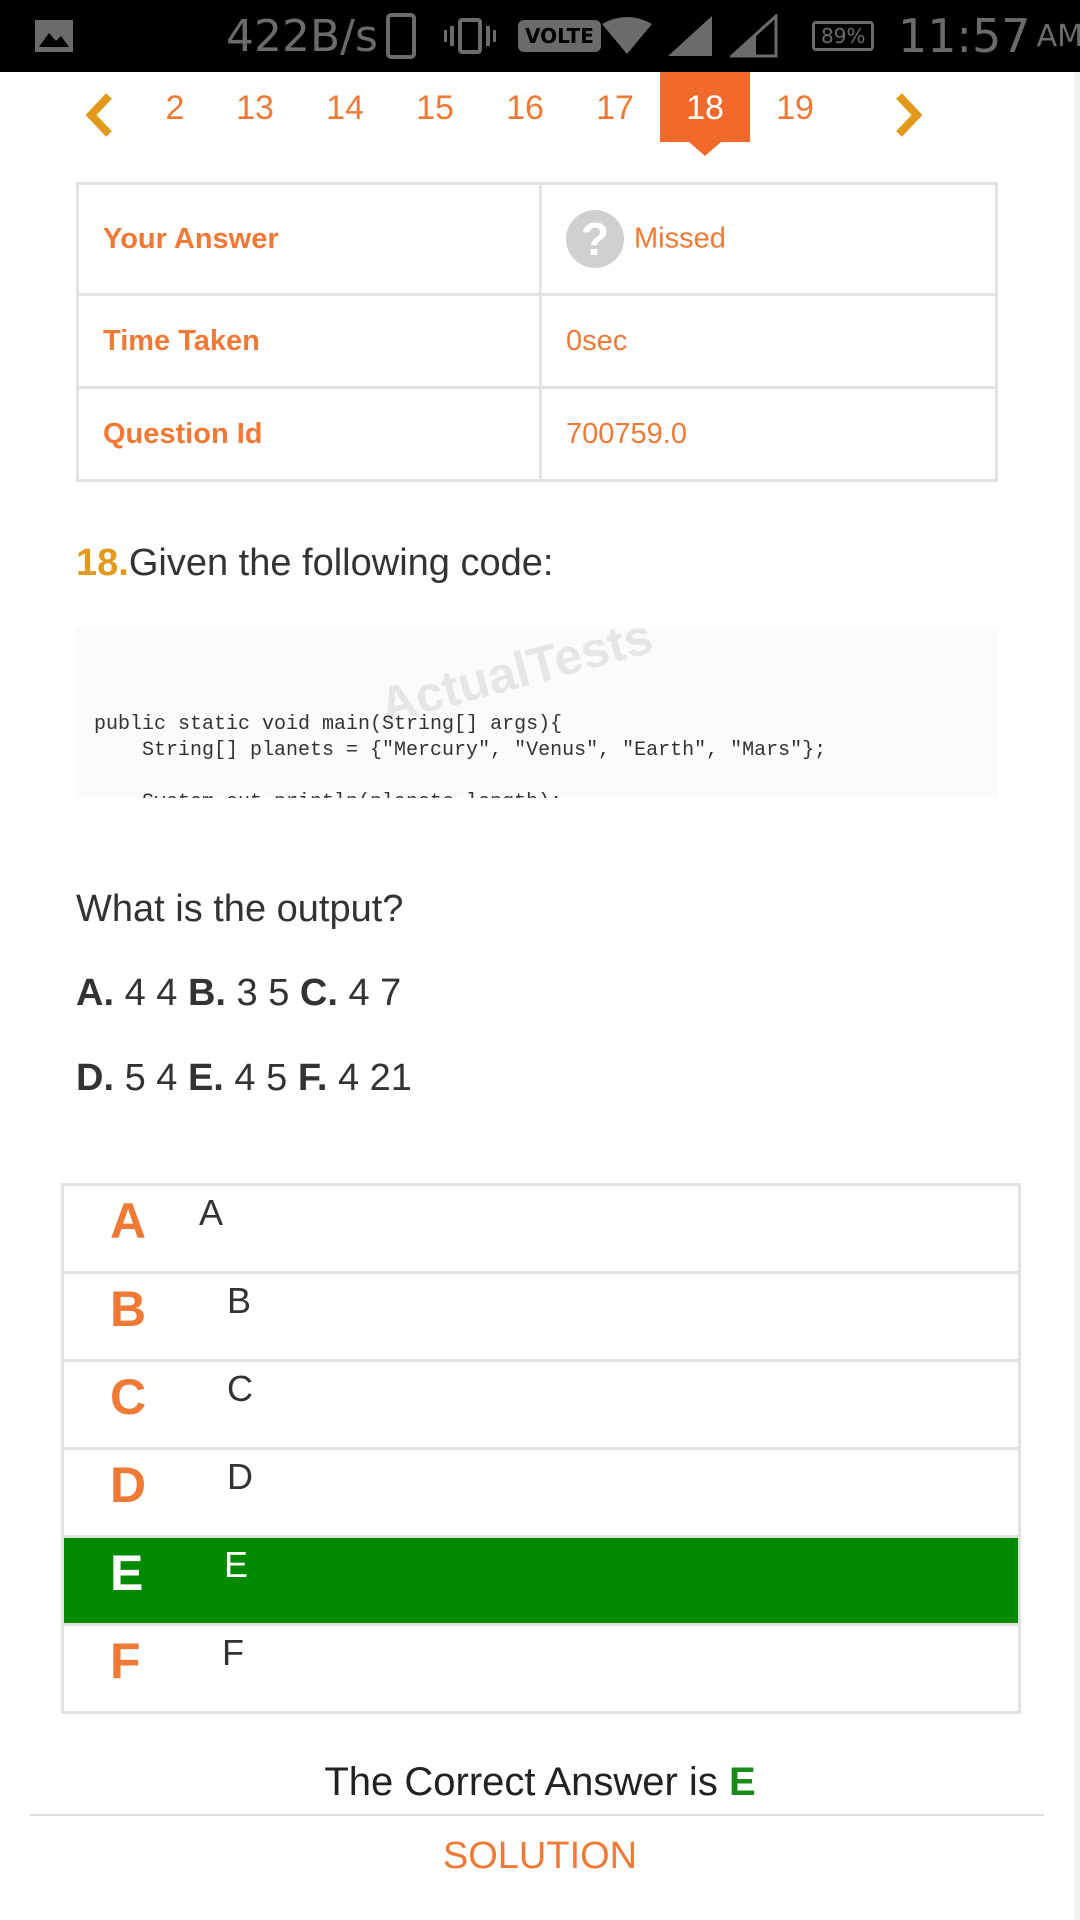 This screenshot has height=1920, width=1080. I want to click on question-text: Given the following code:, so click(341, 563).